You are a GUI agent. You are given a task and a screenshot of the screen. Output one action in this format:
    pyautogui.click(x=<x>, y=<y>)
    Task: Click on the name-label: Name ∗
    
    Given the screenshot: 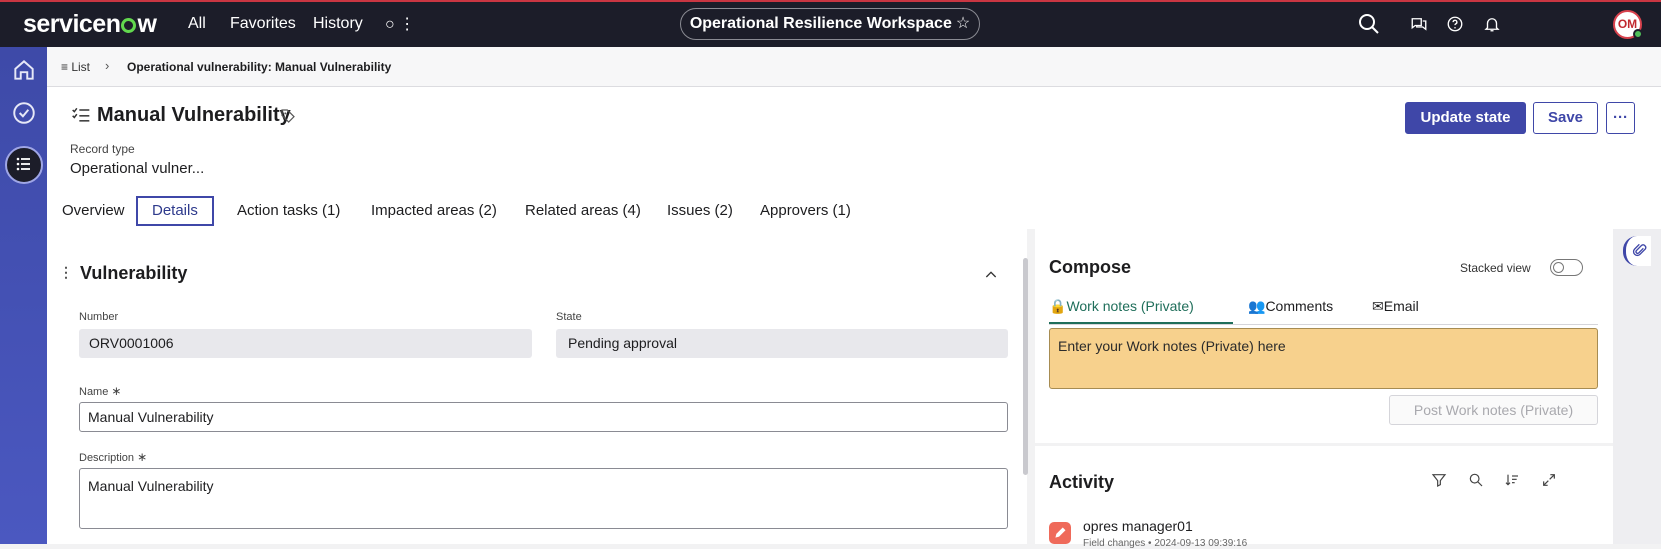 What is the action you would take?
    pyautogui.click(x=100, y=391)
    